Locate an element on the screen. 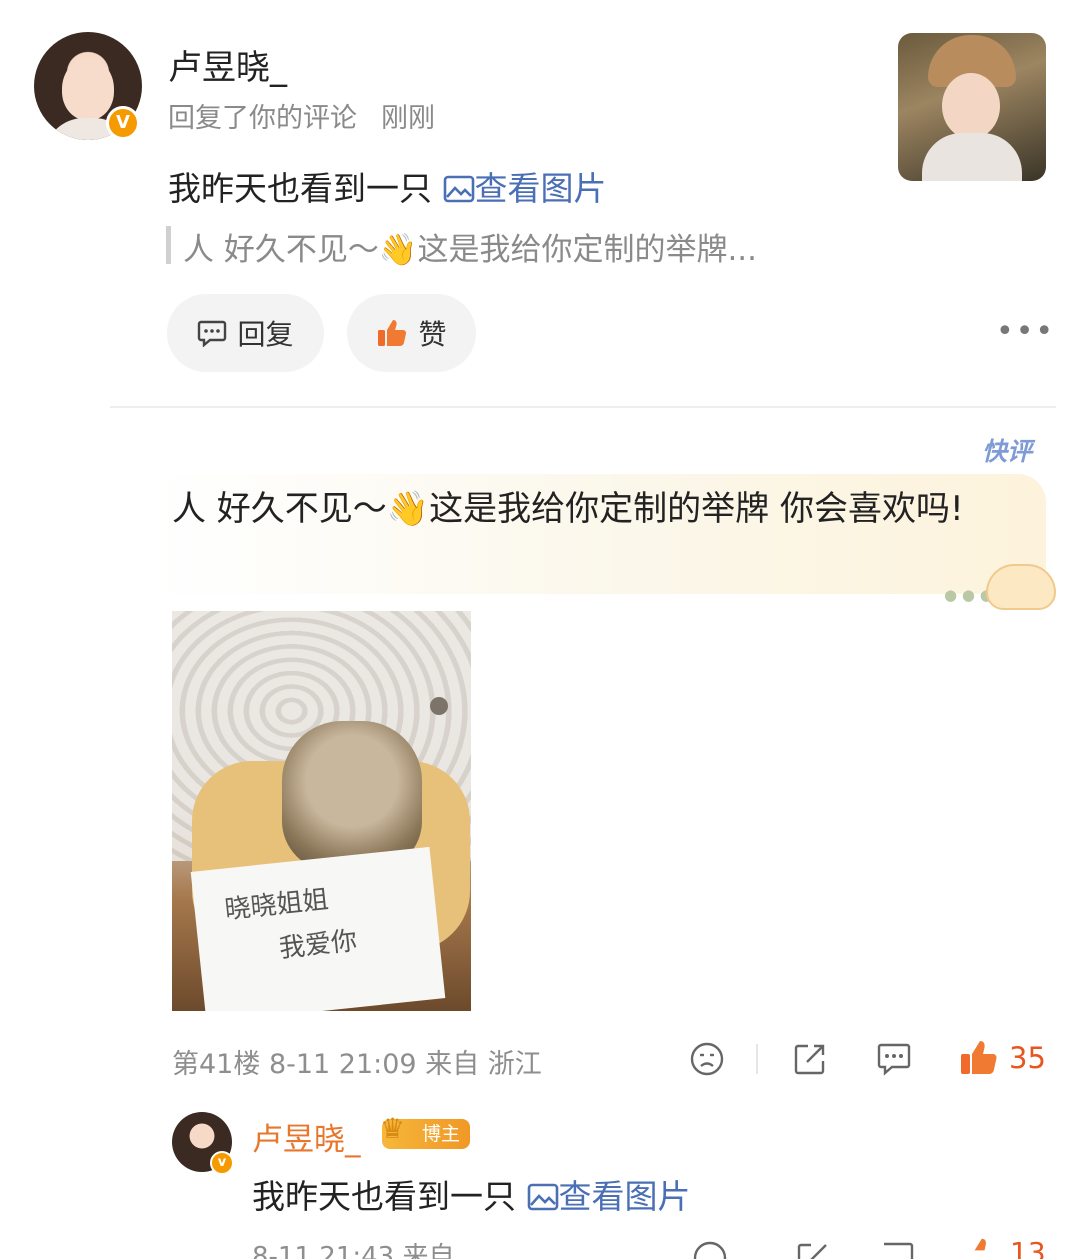 The width and height of the screenshot is (1080, 1259). like-count: 35 is located at coordinates (1027, 1058).